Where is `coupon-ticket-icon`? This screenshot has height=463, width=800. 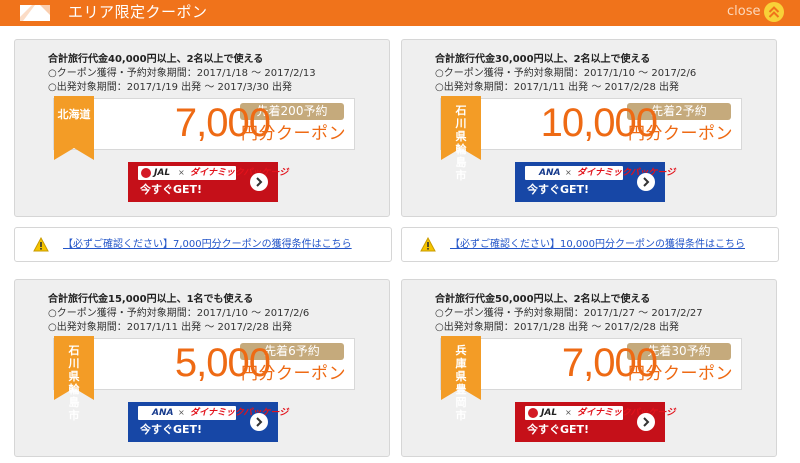 coupon-ticket-icon is located at coordinates (35, 13).